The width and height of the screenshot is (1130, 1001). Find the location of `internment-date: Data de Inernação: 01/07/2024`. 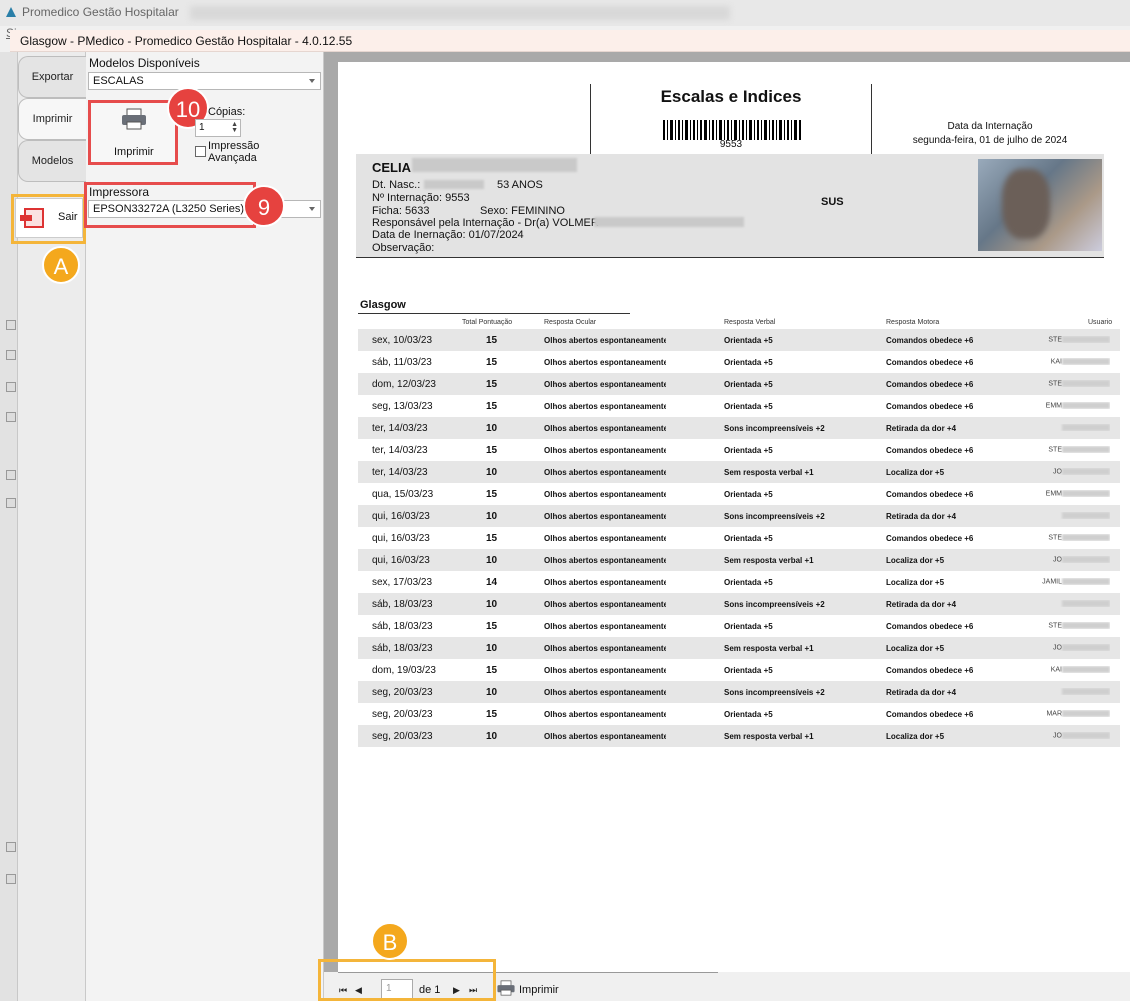

internment-date: Data de Inernação: 01/07/2024 is located at coordinates (448, 235).